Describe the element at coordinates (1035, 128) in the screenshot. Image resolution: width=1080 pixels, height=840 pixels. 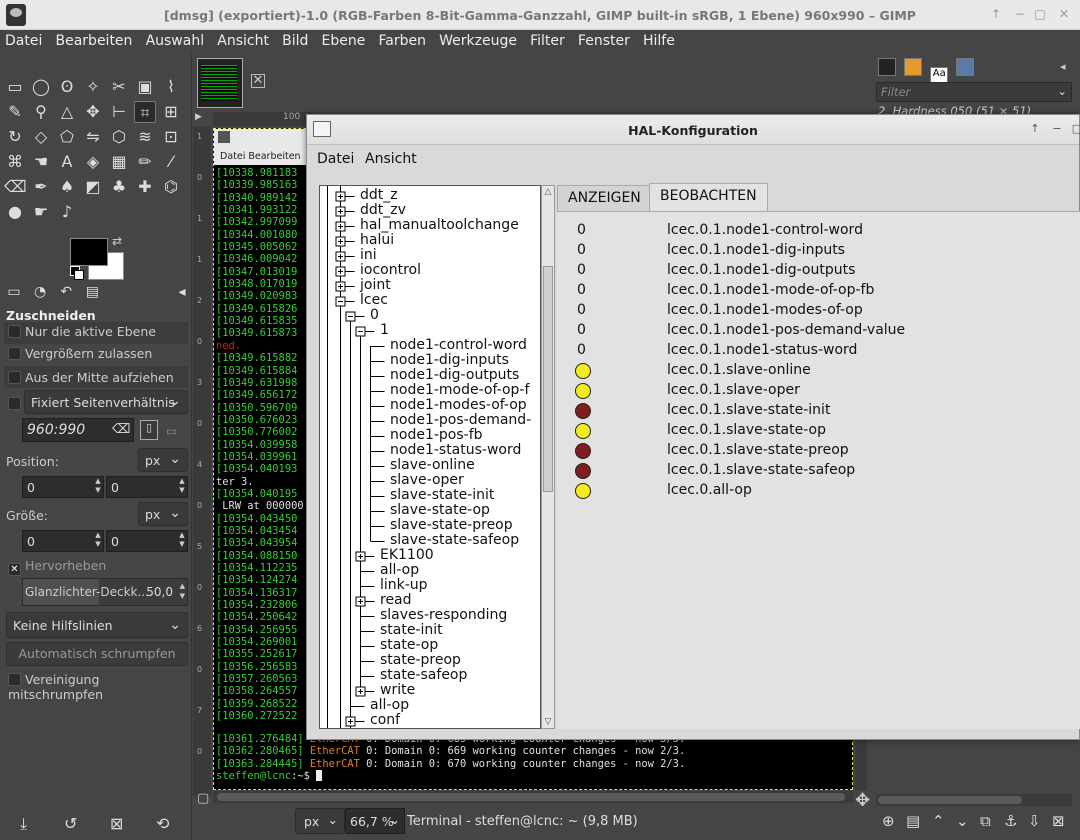
I see `hal-keep-above-button: ↑` at that location.